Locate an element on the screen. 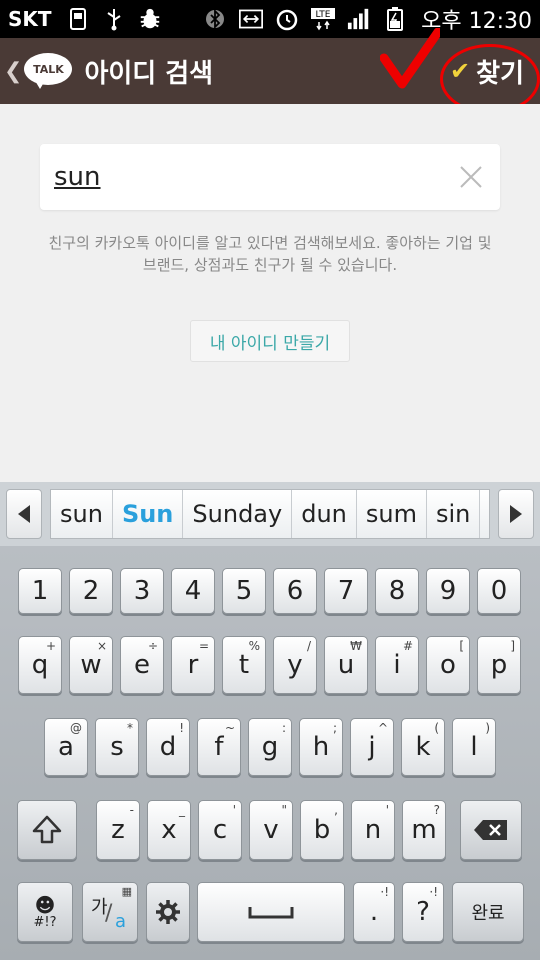  carrier-label: SKT is located at coordinates (30, 19).